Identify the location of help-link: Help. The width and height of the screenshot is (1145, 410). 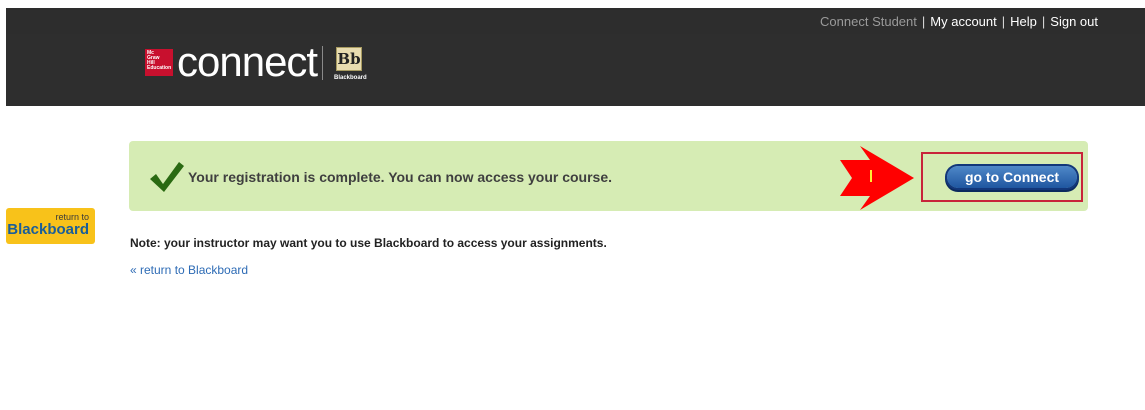
(1023, 21).